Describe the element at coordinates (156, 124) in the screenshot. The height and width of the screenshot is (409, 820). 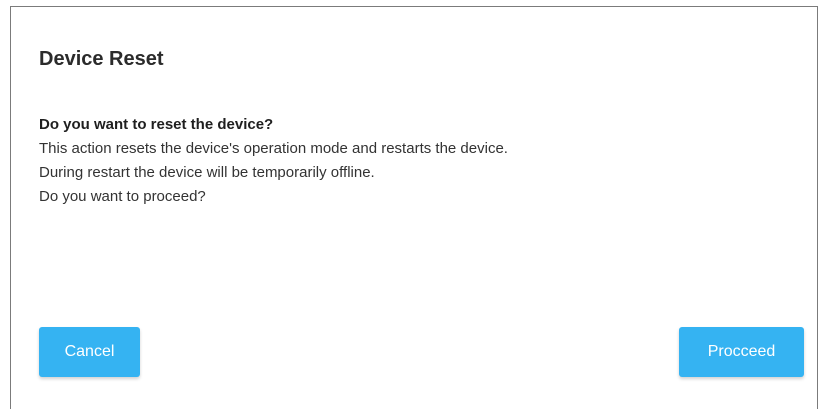
I see `dialog-question: Do you want to reset the device?` at that location.